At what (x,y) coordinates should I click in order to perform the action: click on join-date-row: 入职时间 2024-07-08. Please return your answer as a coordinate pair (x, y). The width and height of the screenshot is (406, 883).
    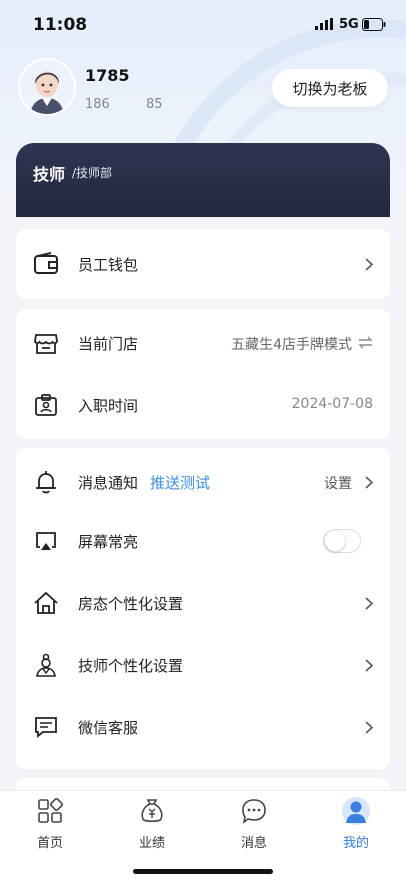
    Looking at the image, I should click on (203, 405).